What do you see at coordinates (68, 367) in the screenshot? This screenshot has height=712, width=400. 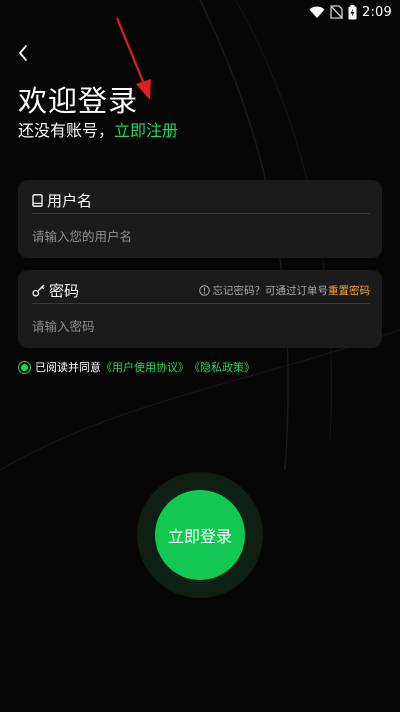 I see `agreement-text: 已阅读并同意` at bounding box center [68, 367].